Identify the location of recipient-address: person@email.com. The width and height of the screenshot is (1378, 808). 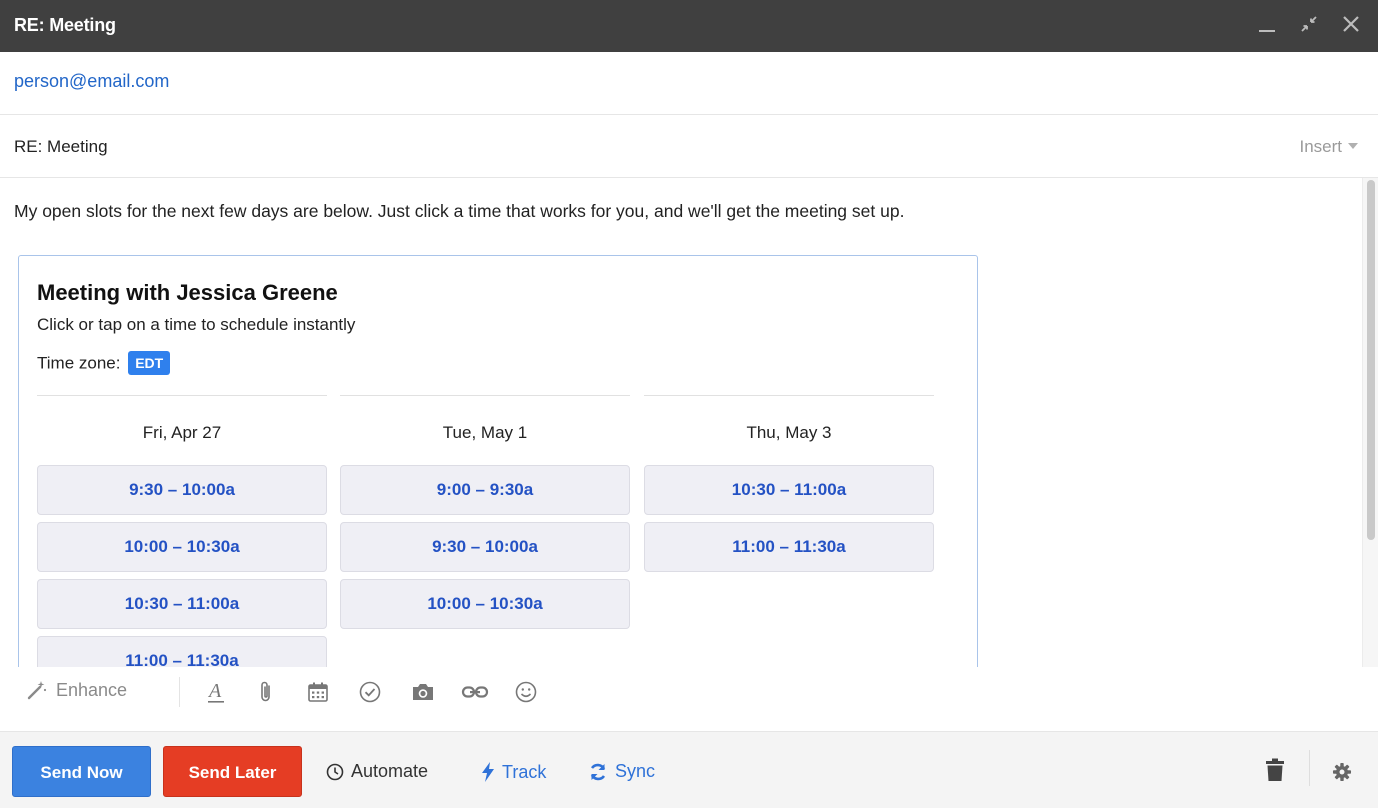
(91, 81).